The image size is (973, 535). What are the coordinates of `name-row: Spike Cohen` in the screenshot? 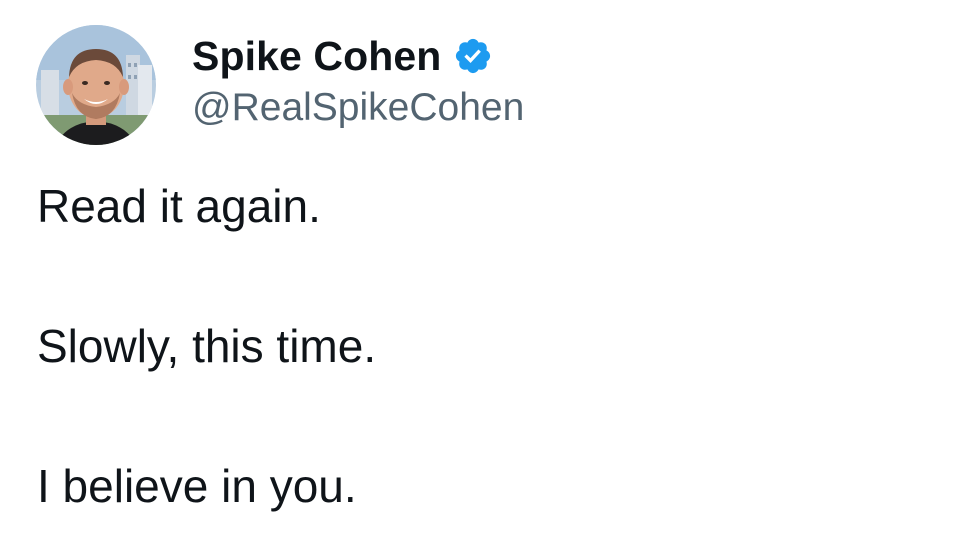 It's located at (358, 56).